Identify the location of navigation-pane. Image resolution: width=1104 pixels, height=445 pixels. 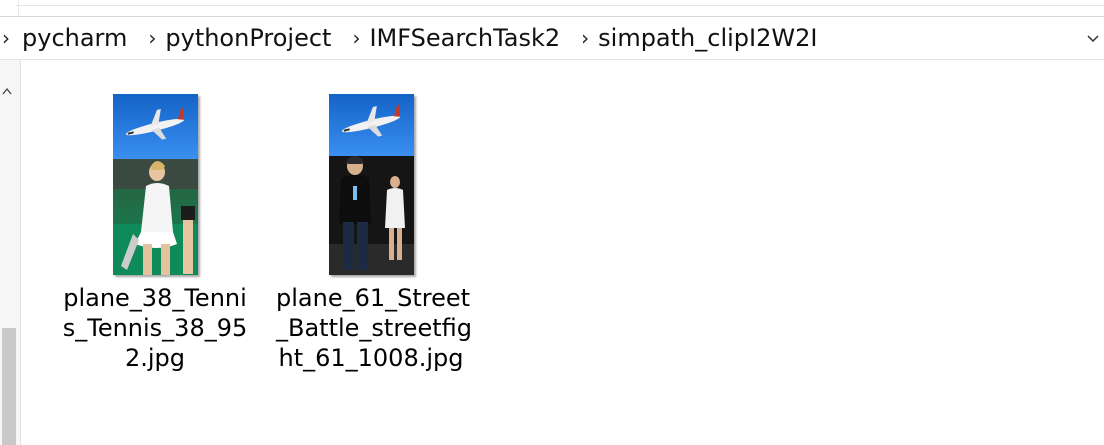
(10, 252).